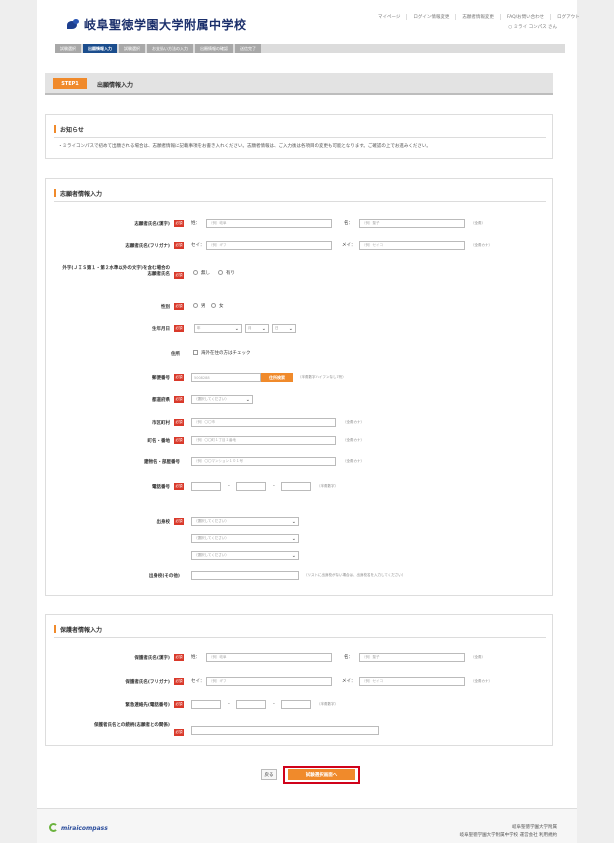 This screenshot has width=614, height=843. What do you see at coordinates (269, 223) in the screenshot?
I see `sei-input: （例）岐阜` at bounding box center [269, 223].